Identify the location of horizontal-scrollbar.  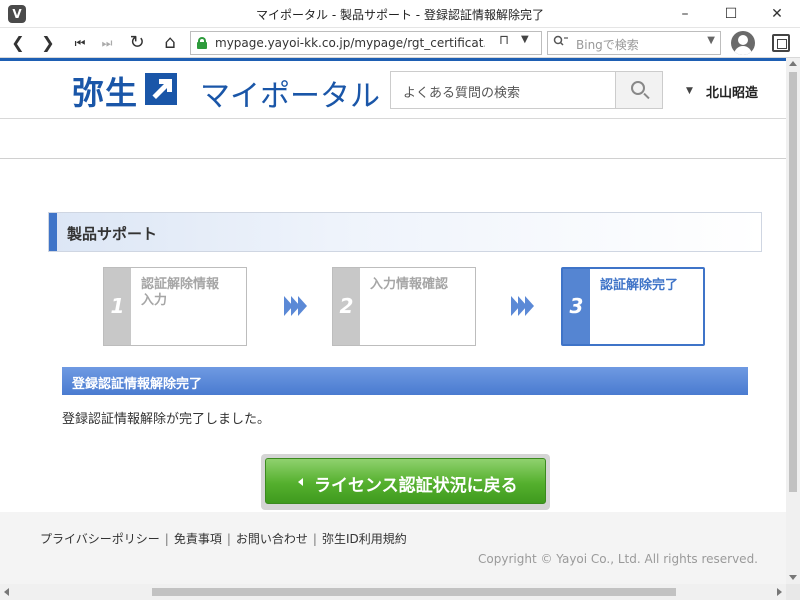
(393, 592).